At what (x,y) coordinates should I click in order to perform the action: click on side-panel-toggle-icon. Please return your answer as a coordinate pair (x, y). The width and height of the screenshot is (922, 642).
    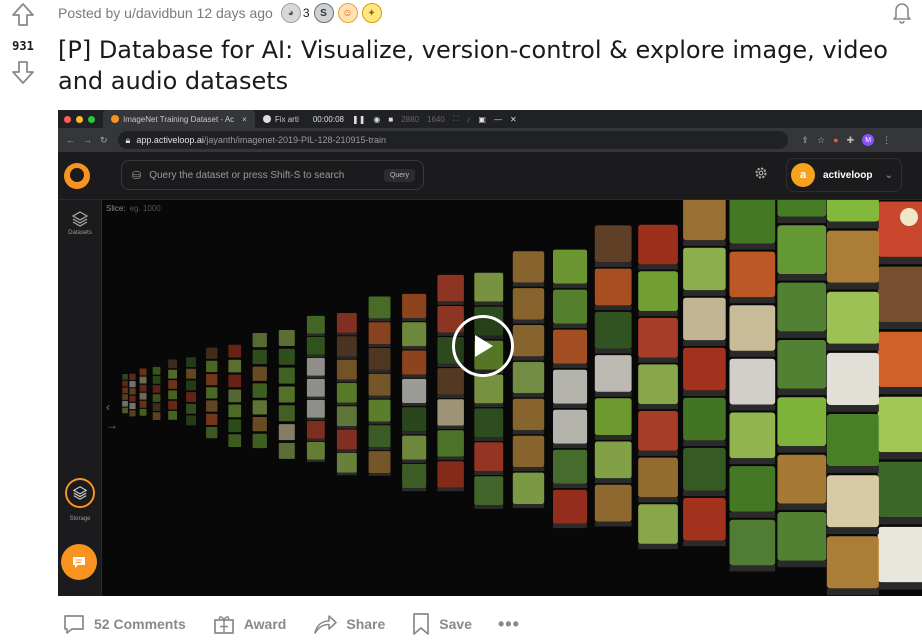
    Looking at the image, I should click on (909, 217).